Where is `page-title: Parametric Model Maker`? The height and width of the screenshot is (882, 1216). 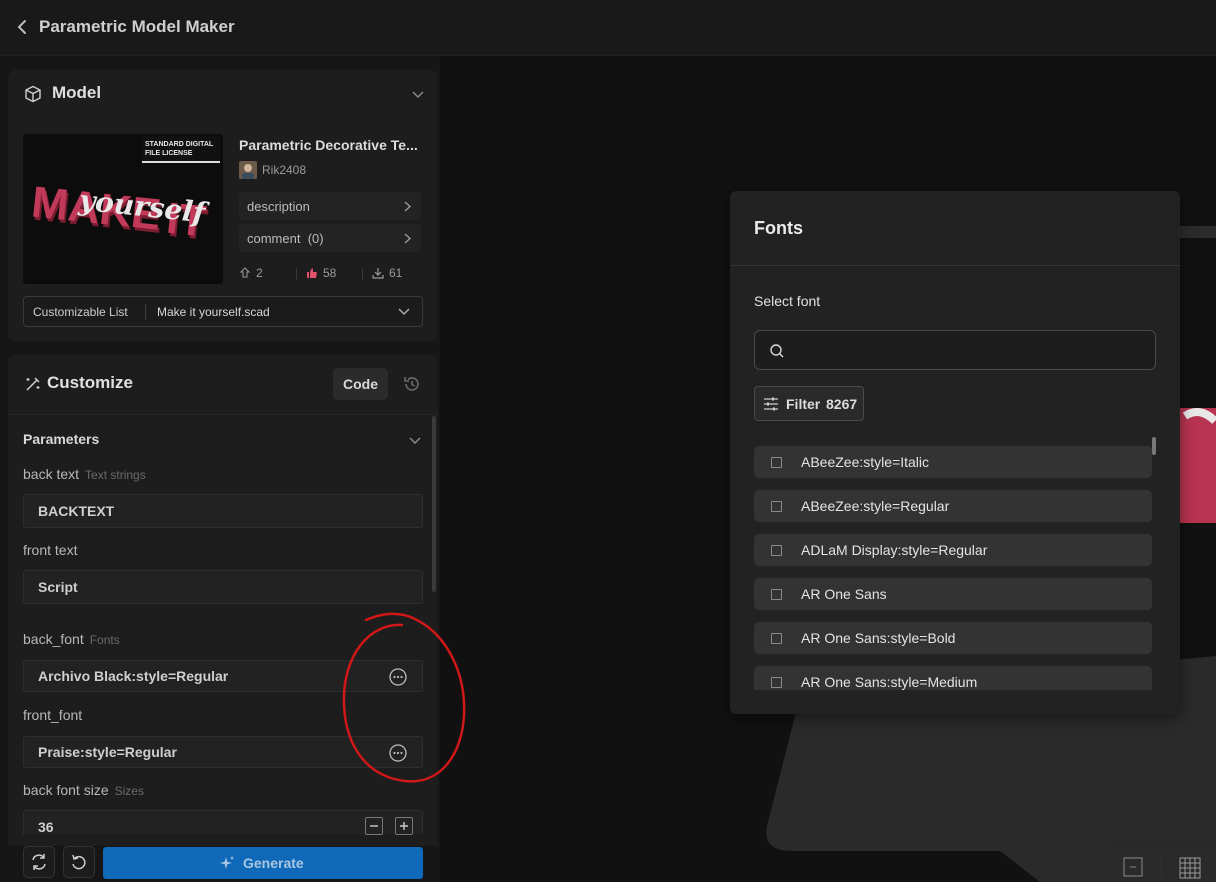
page-title: Parametric Model Maker is located at coordinates (137, 26).